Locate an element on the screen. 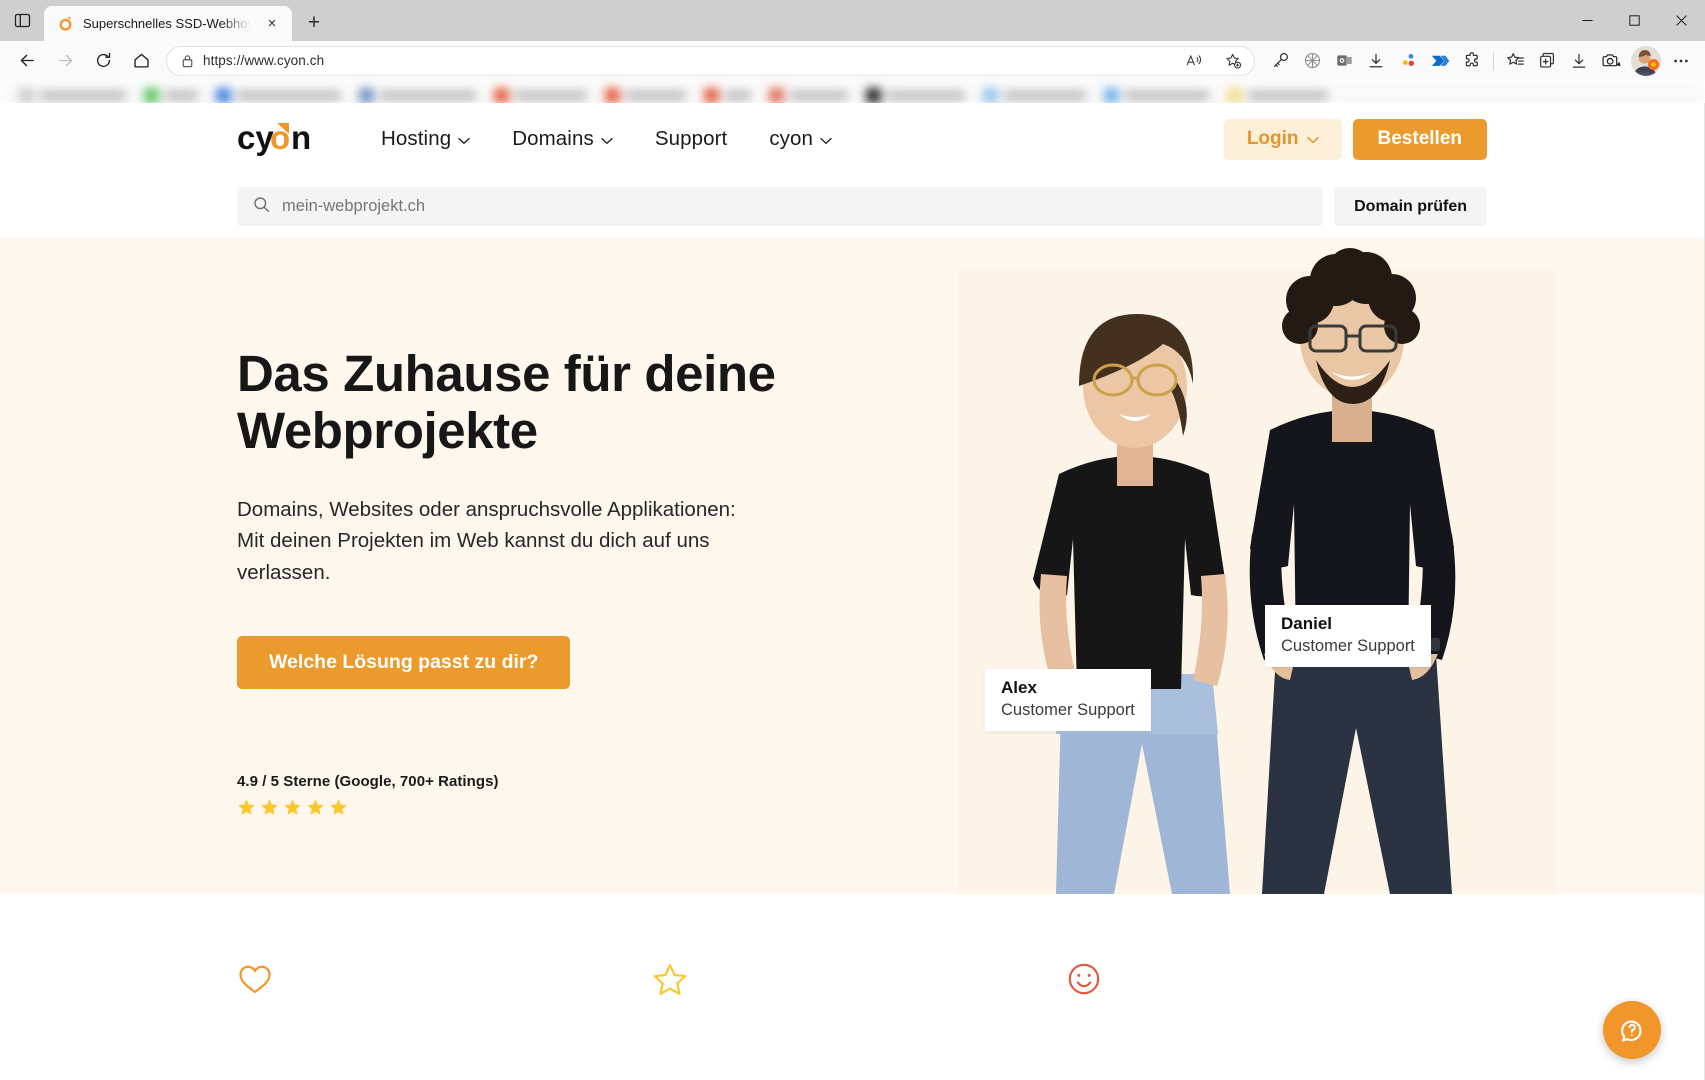 This screenshot has height=1080, width=1705. login-button: Login is located at coordinates (1282, 139).